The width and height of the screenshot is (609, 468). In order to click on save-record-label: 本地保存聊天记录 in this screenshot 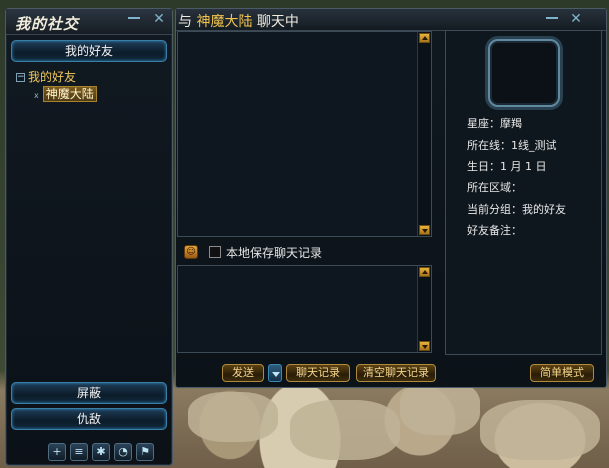, I will do `click(274, 253)`.